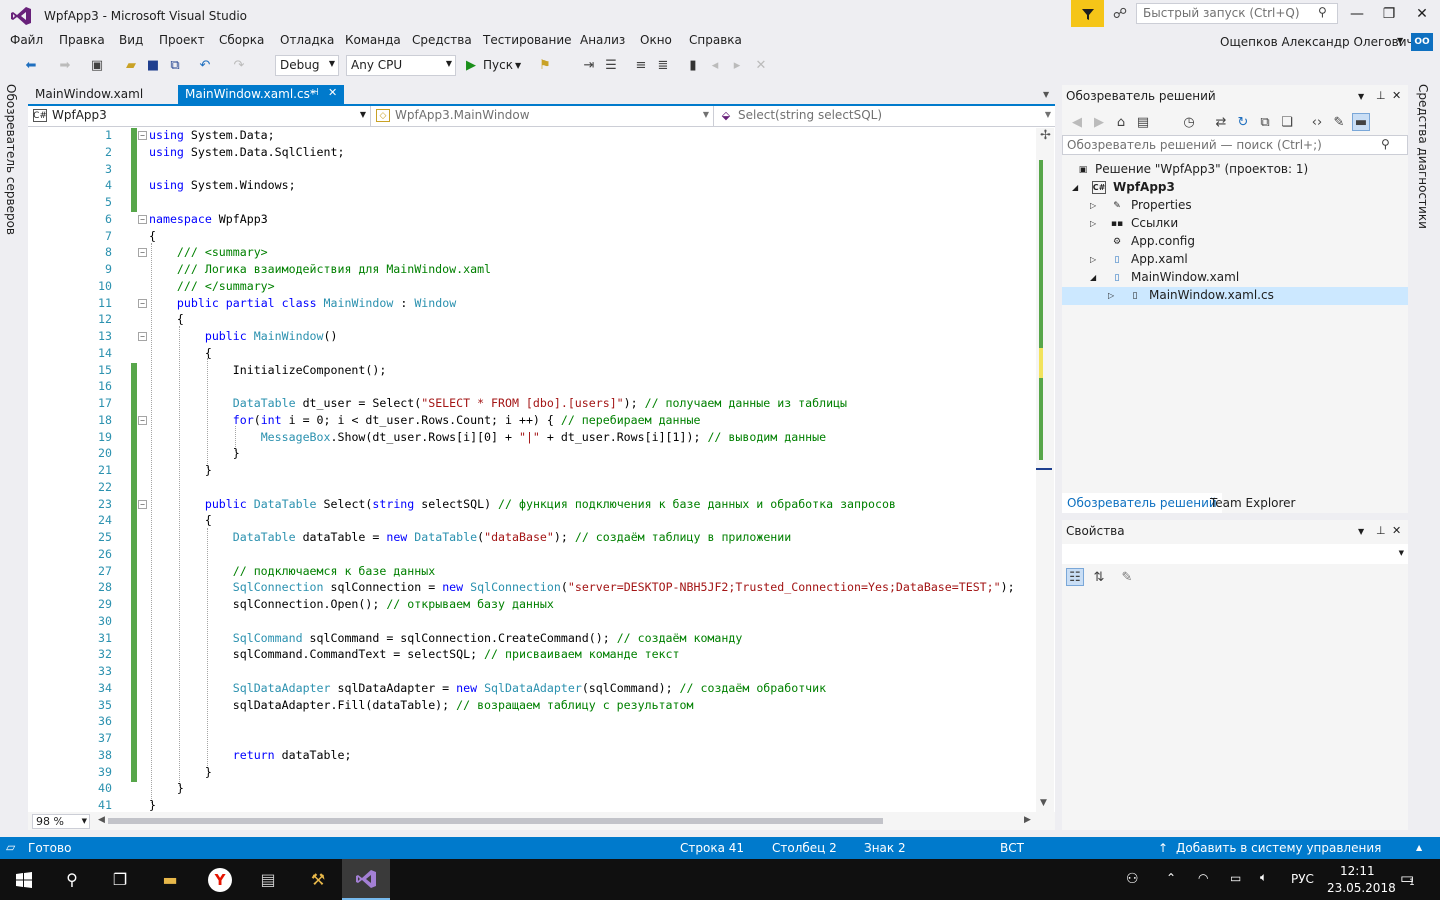 This screenshot has height=900, width=1440. I want to click on avatar: OO, so click(1422, 42).